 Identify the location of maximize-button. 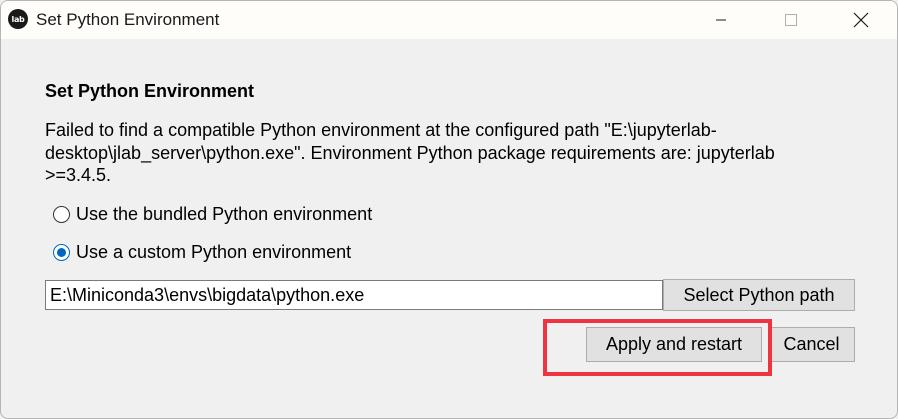
(791, 20).